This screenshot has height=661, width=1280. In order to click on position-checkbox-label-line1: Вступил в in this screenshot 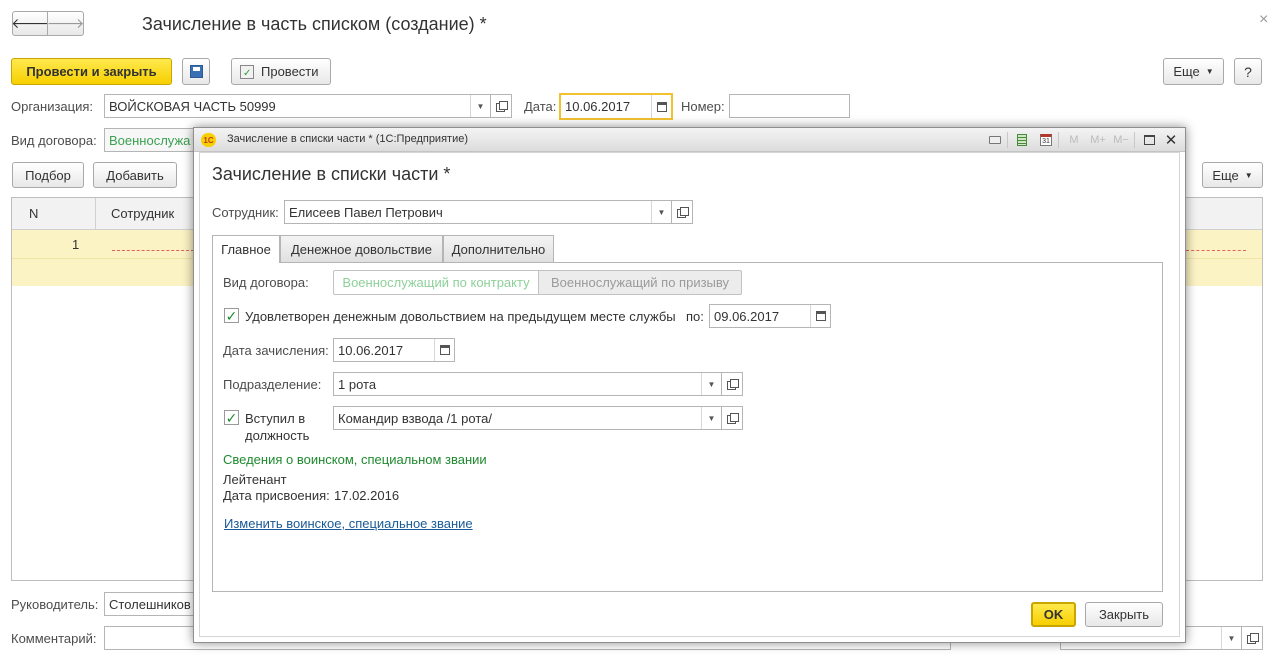, I will do `click(275, 418)`.